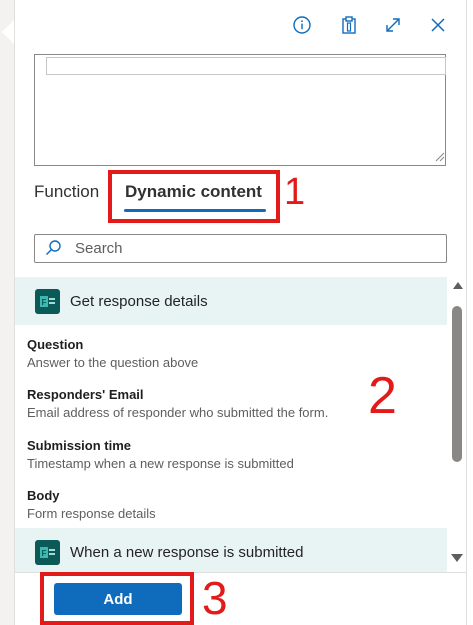 The width and height of the screenshot is (473, 625). Describe the element at coordinates (187, 552) in the screenshot. I see `group-title: When a new response is submitted` at that location.